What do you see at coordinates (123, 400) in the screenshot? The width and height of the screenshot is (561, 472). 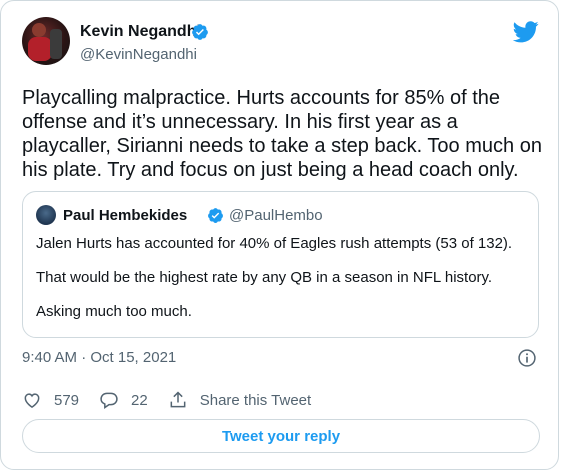 I see `reply-button: 22` at bounding box center [123, 400].